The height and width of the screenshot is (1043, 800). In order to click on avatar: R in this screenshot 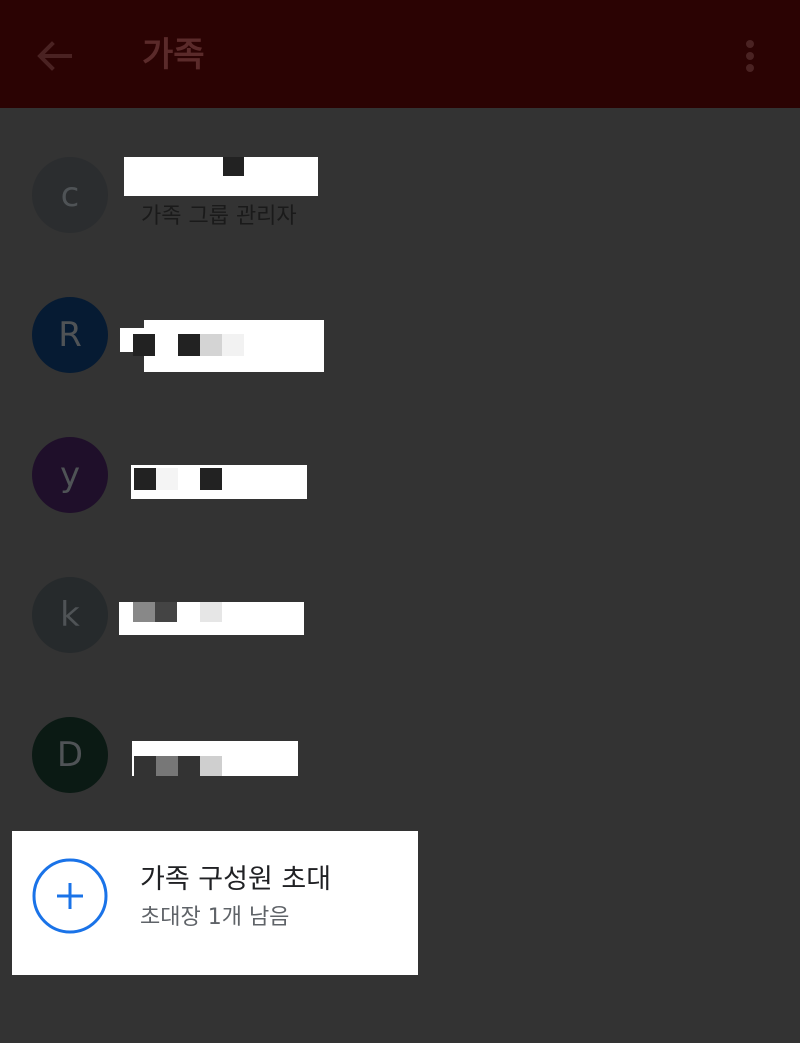, I will do `click(70, 335)`.